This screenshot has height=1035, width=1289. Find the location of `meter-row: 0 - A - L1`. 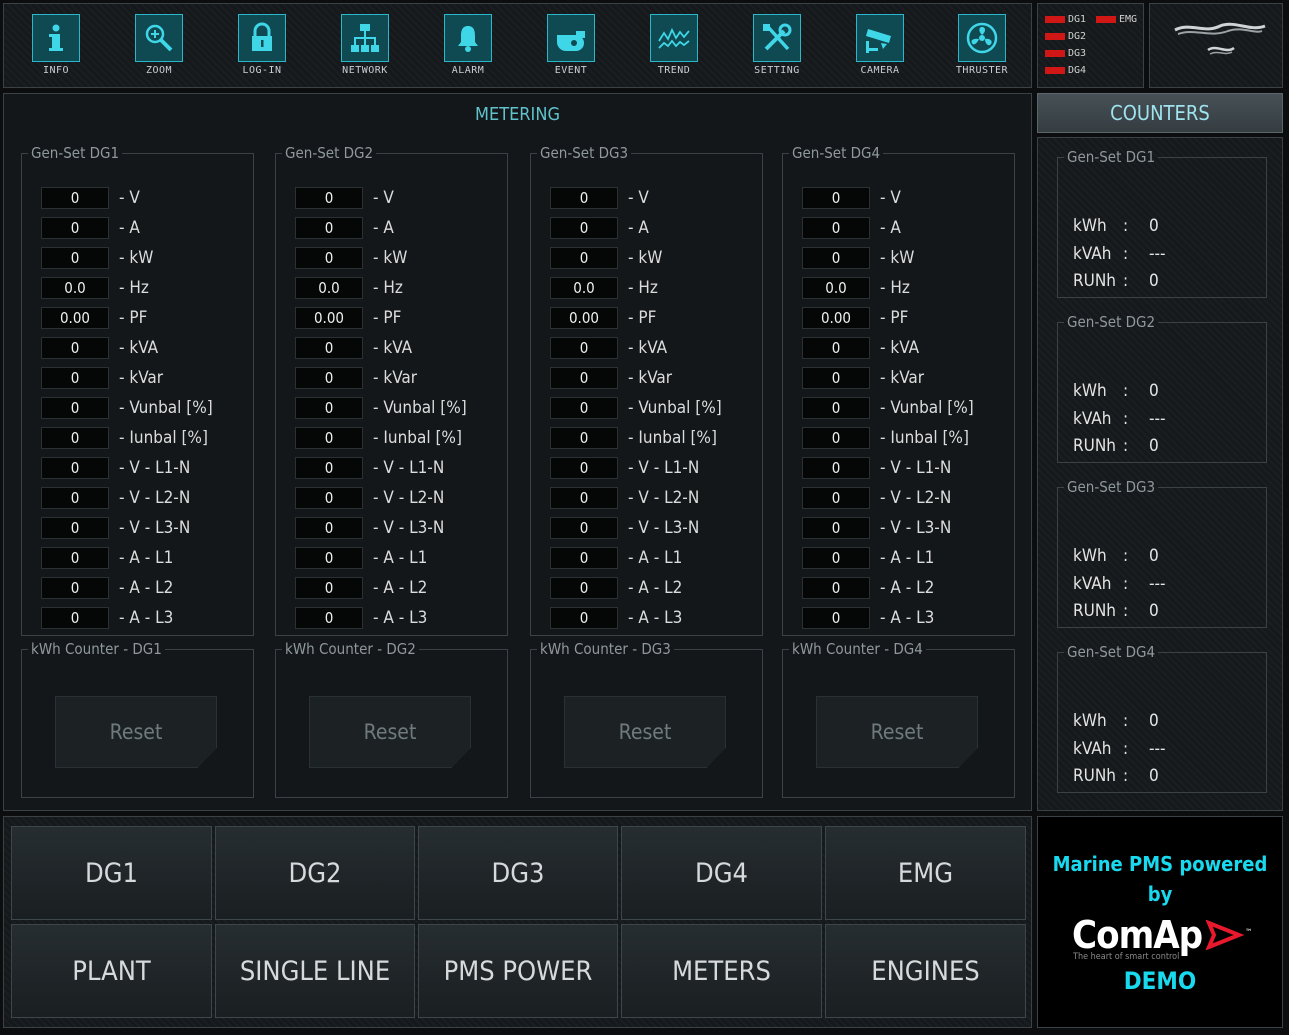

meter-row: 0 - A - L1 is located at coordinates (616, 558).